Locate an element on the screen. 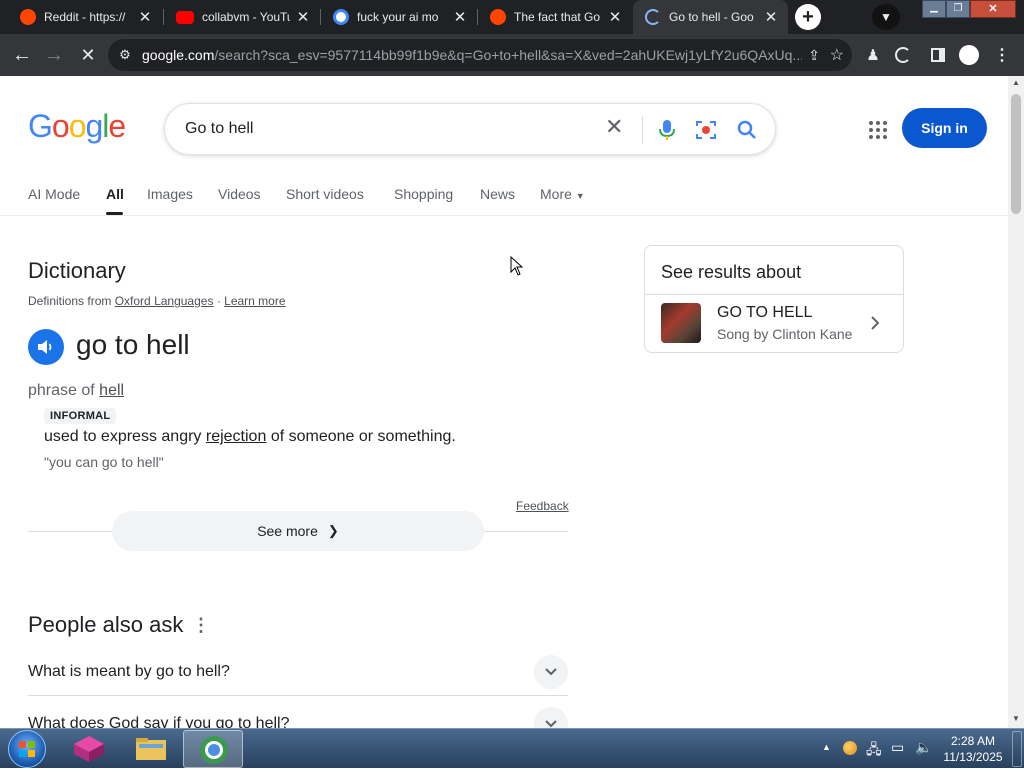 The image size is (1024, 772). search-box: Go to hell ✕ is located at coordinates (470, 129).